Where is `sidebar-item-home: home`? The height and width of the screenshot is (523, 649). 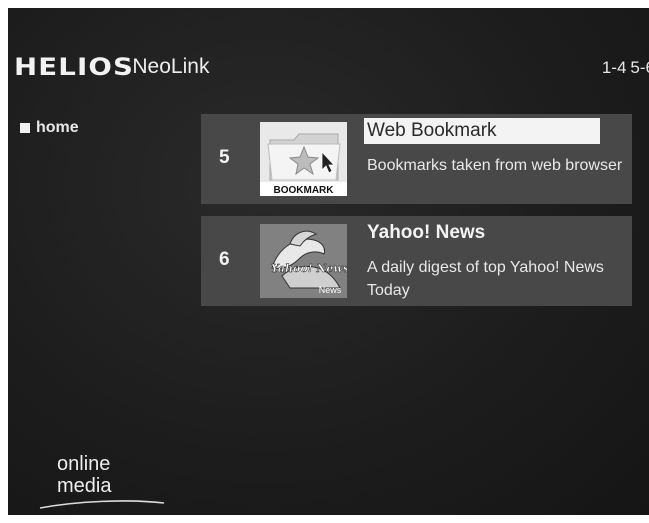
sidebar-item-home: home is located at coordinates (49, 128).